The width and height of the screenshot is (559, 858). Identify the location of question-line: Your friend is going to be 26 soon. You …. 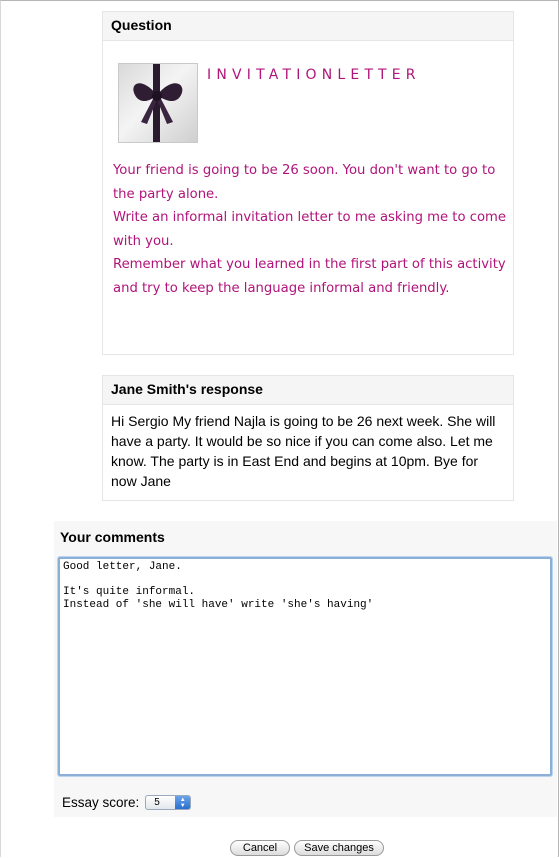
(304, 182).